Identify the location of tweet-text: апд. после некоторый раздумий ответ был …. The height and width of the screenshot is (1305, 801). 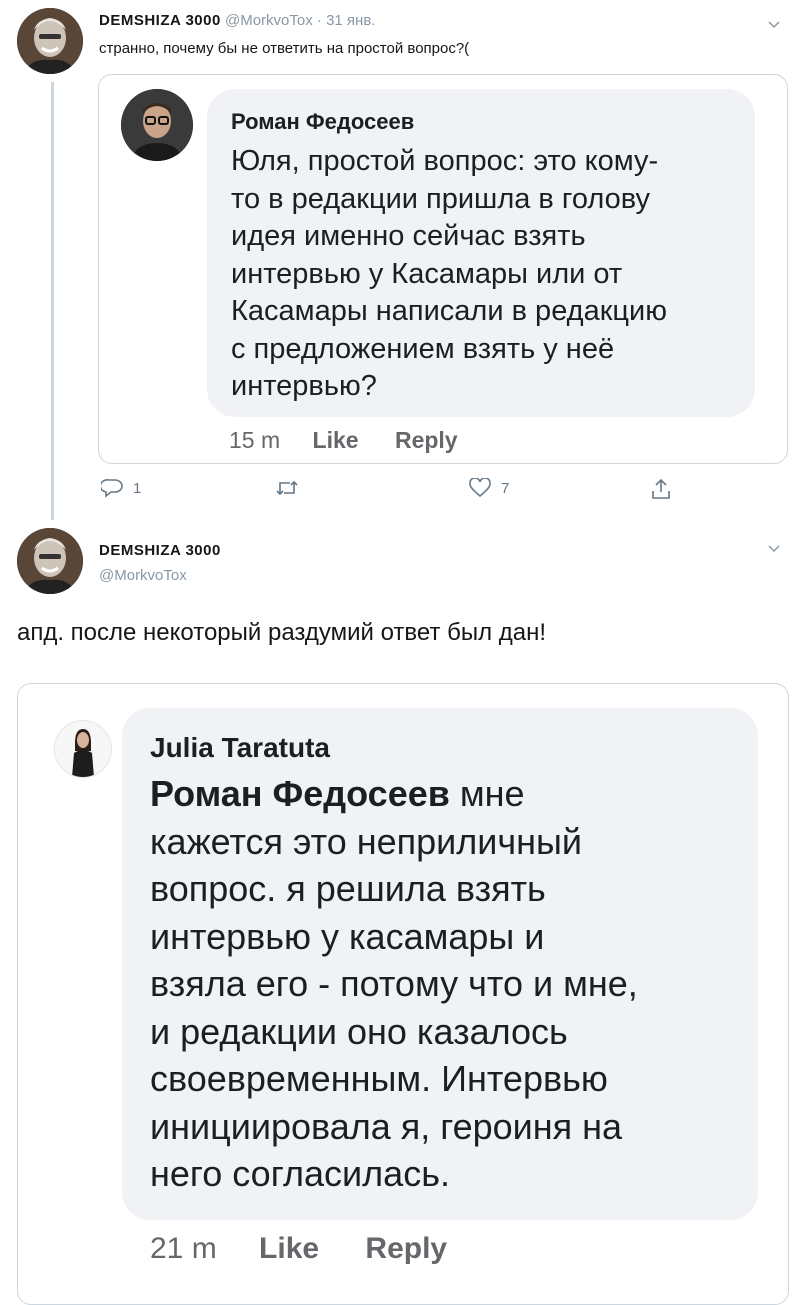
(282, 632).